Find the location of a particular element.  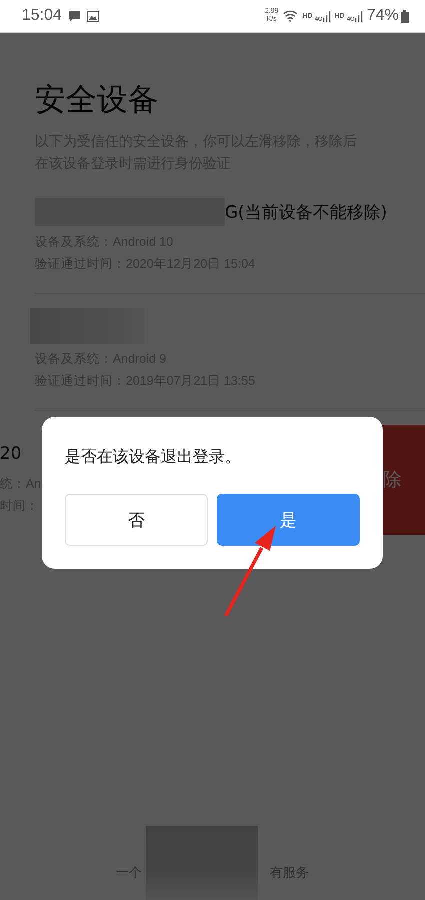

clock-time: 15:04 is located at coordinates (42, 16).